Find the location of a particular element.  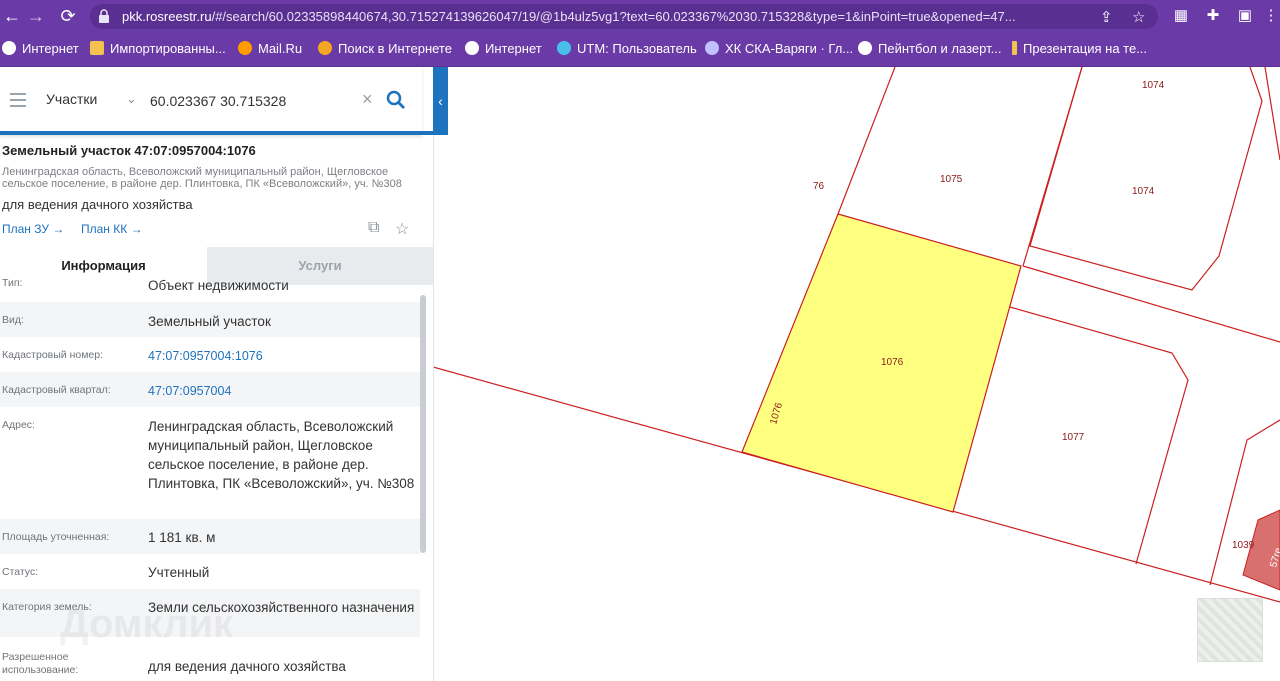

object-title: Земельный участок 47:07:0957004:1076 is located at coordinates (129, 150).